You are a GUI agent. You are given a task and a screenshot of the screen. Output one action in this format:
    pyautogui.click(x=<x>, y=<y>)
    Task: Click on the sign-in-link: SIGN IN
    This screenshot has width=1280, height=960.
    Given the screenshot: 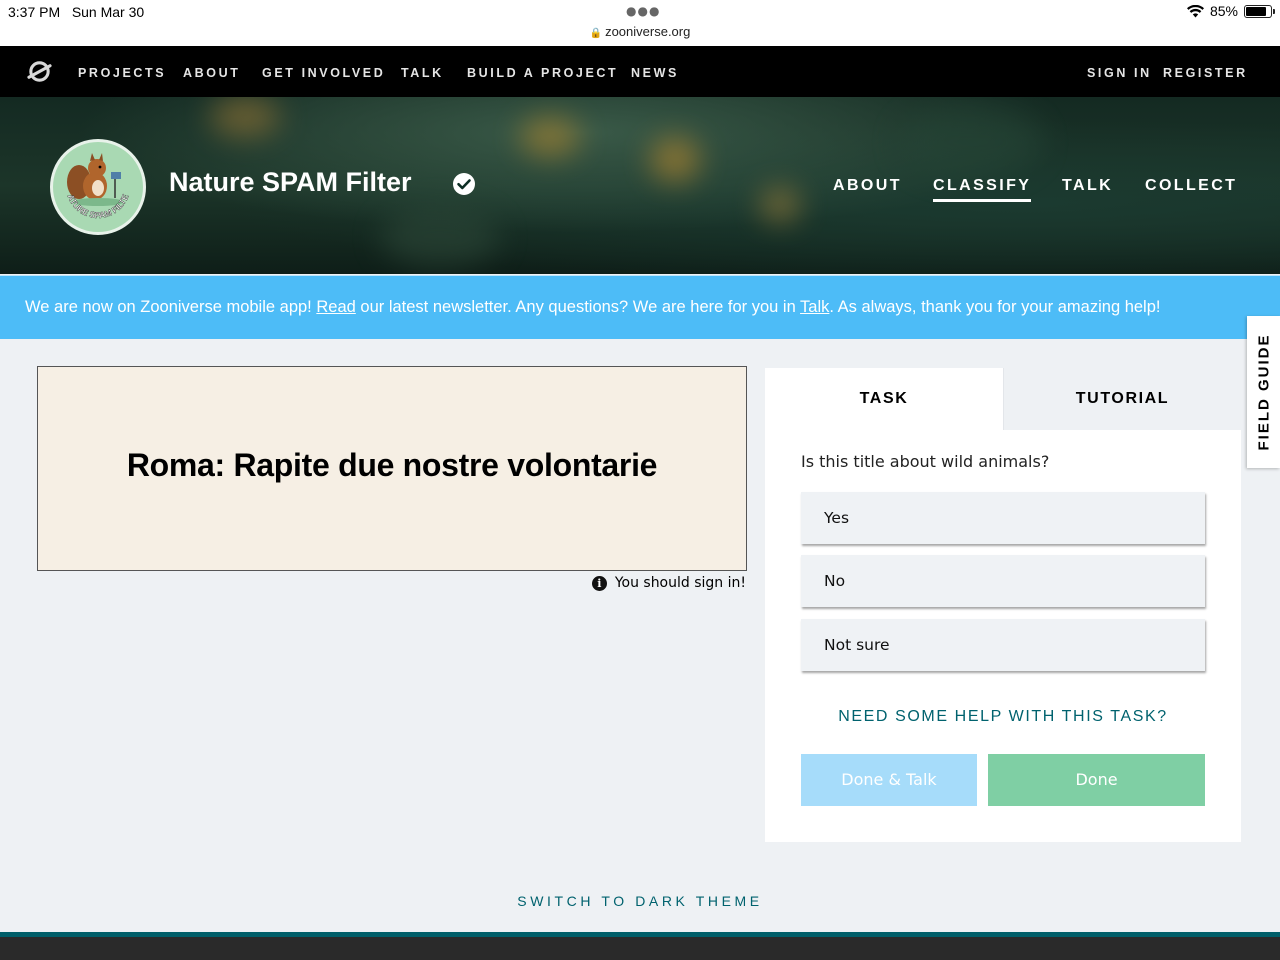 What is the action you would take?
    pyautogui.click(x=1119, y=73)
    